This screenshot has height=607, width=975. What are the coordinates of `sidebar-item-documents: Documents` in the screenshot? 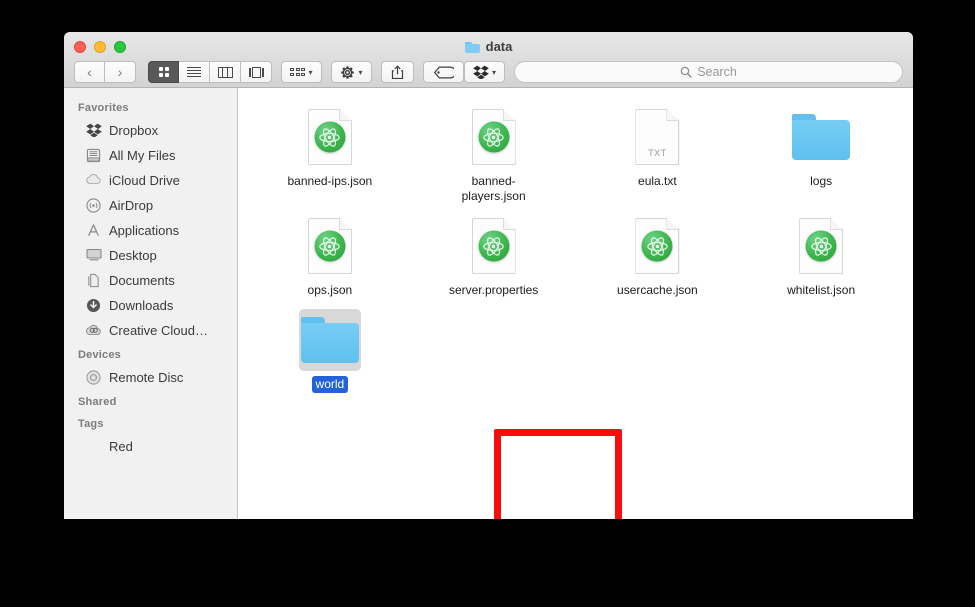 It's located at (150, 280).